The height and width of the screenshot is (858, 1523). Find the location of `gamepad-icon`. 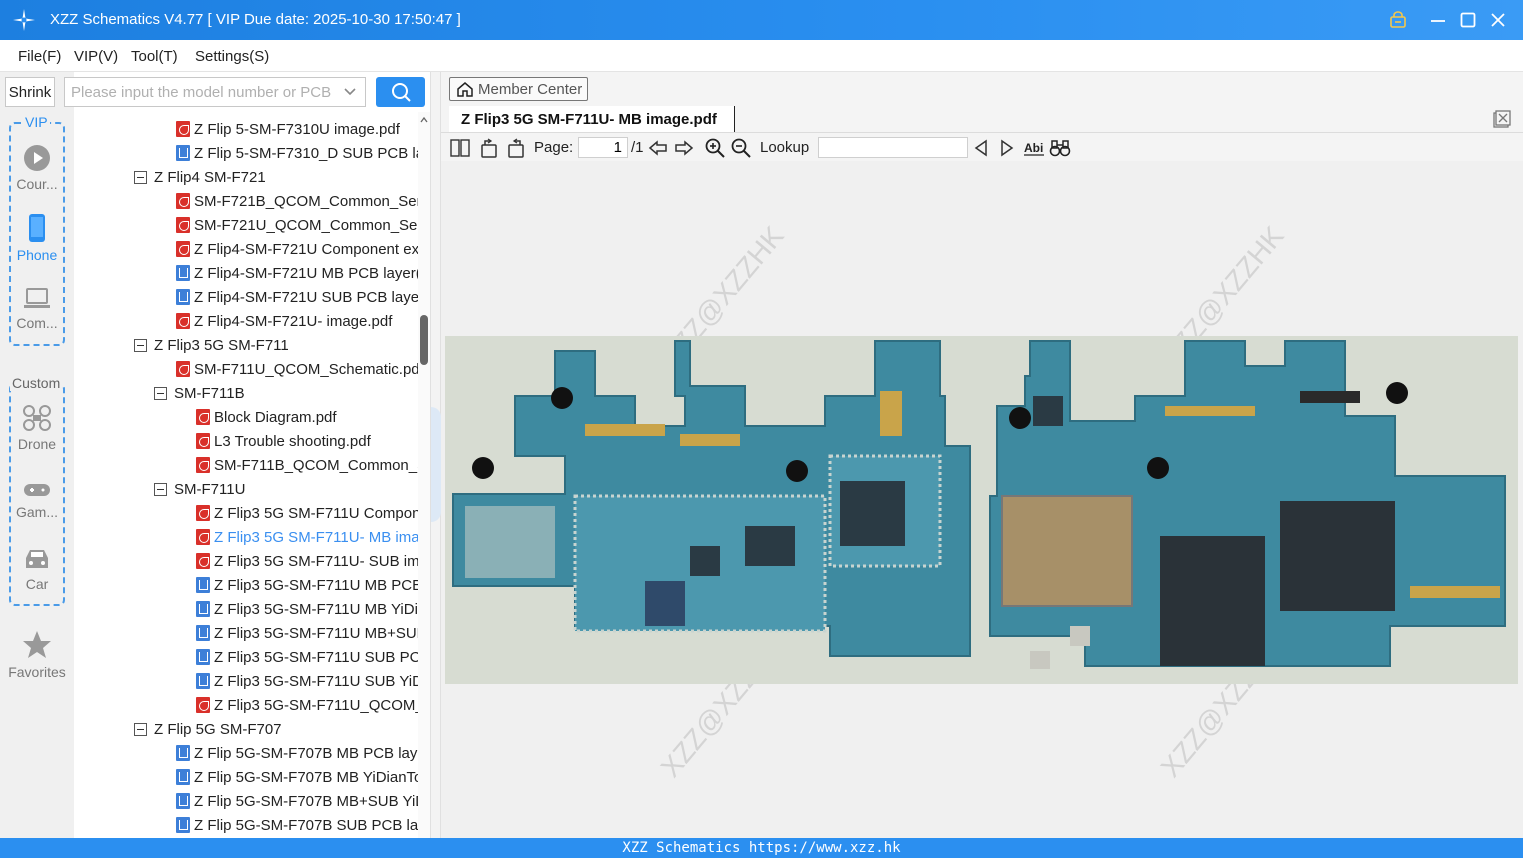

gamepad-icon is located at coordinates (37, 490).